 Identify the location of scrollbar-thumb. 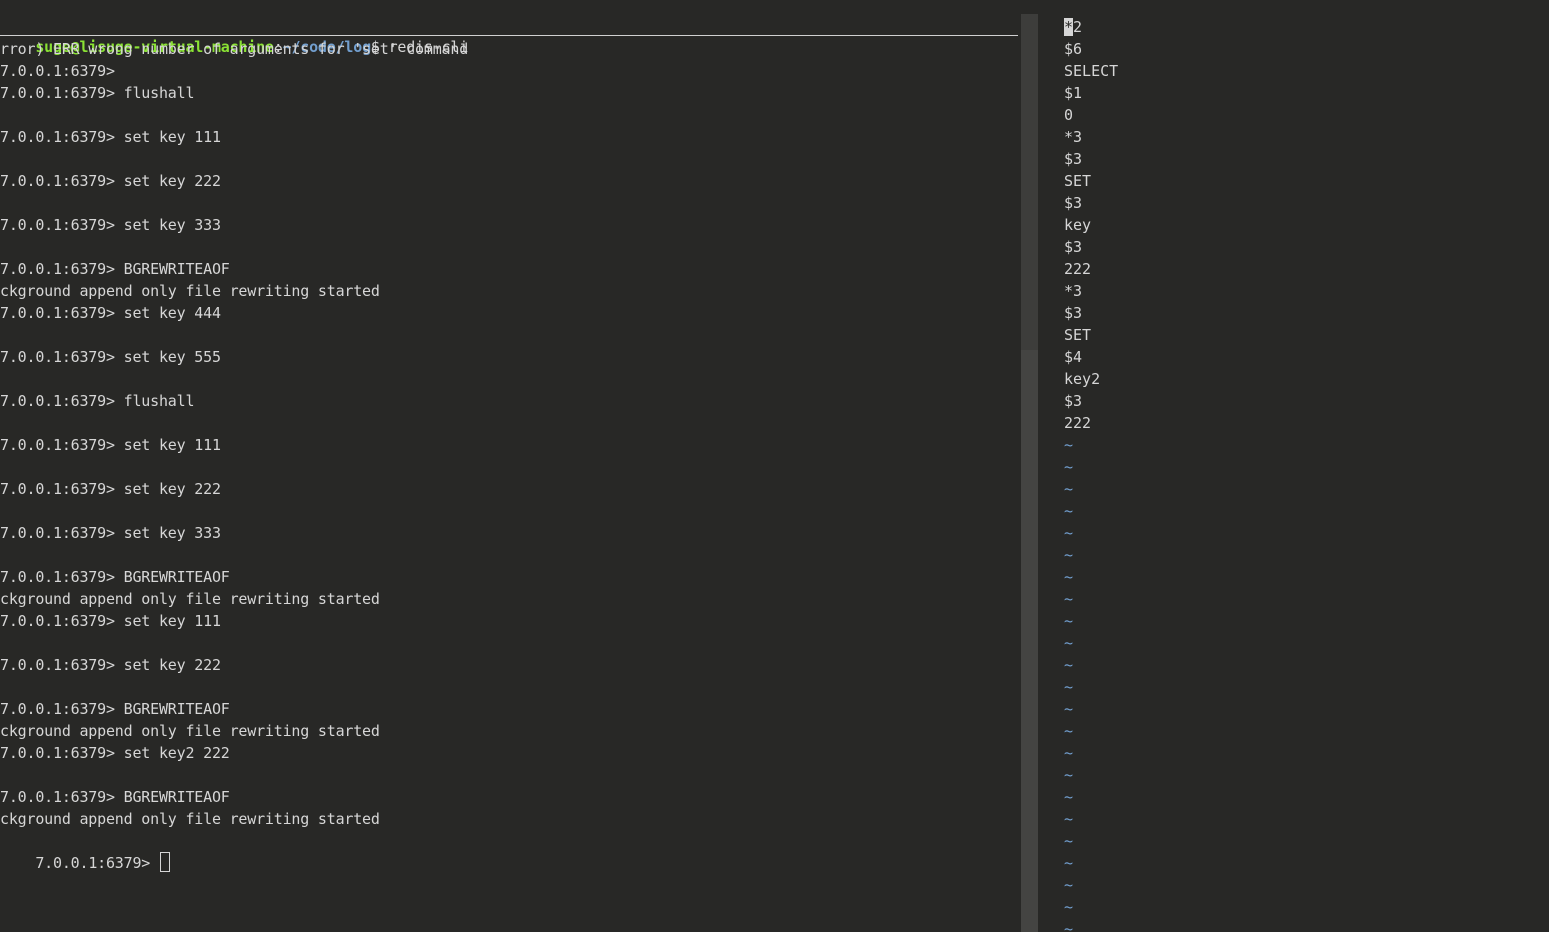
(1029, 182).